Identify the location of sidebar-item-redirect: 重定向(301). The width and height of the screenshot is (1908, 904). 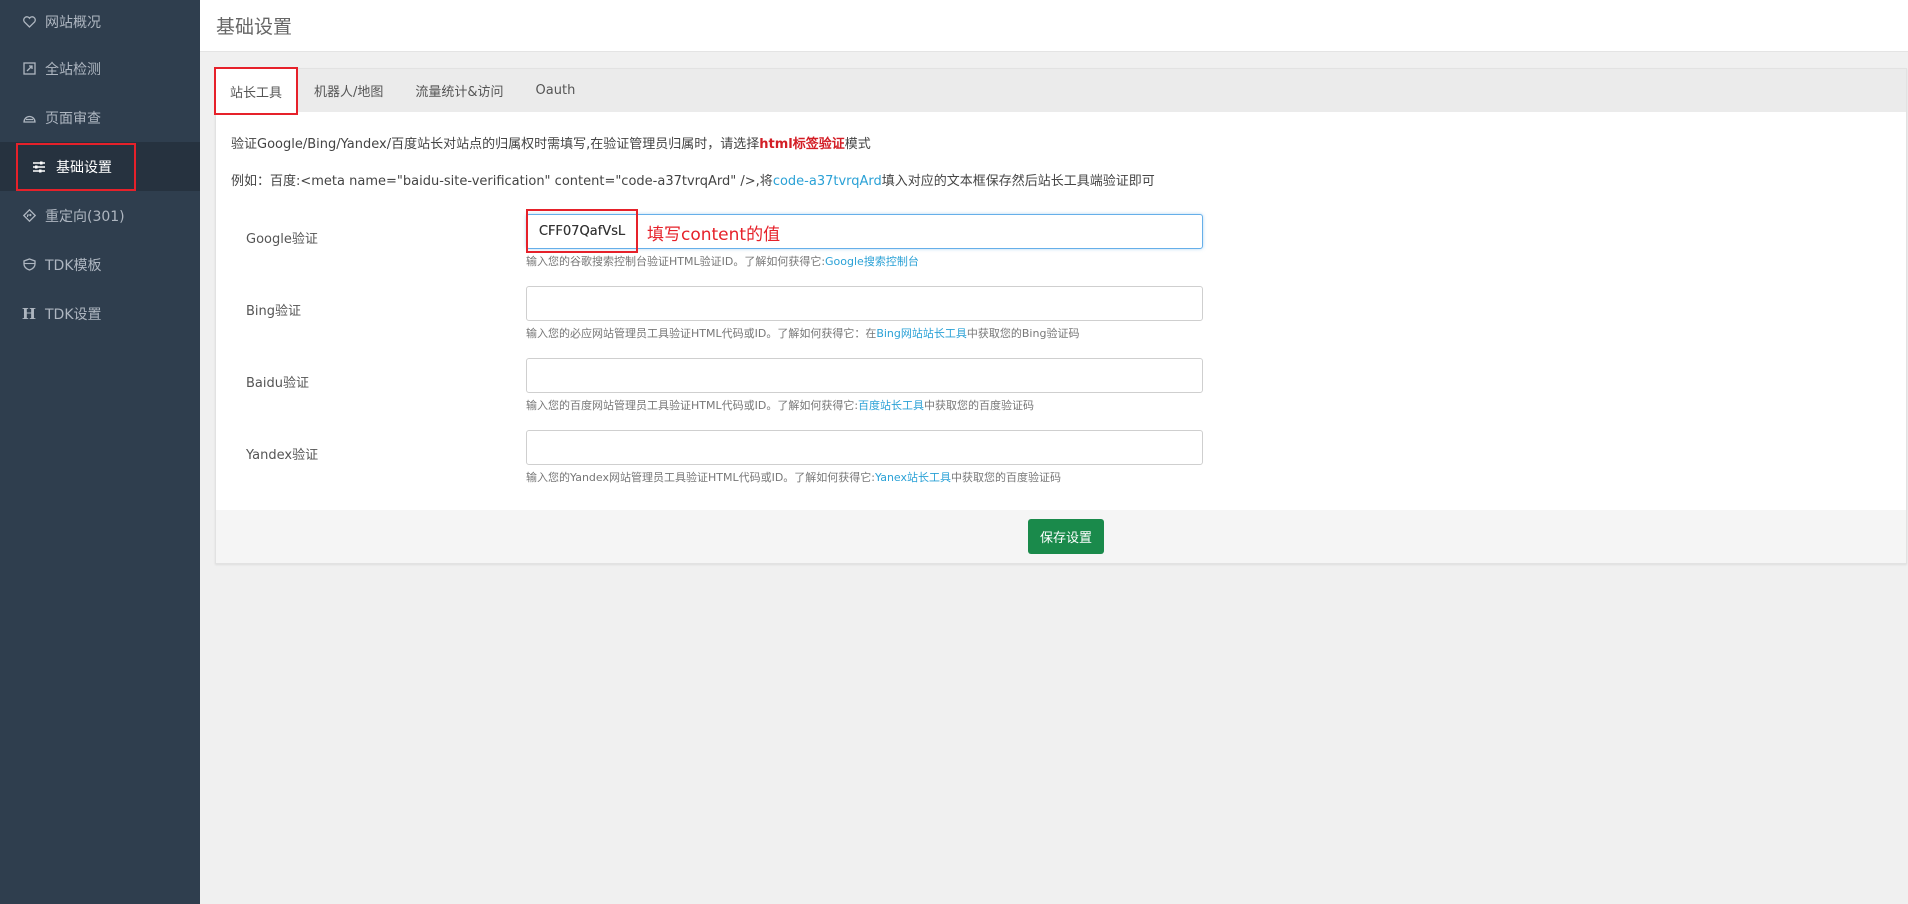
(100, 215).